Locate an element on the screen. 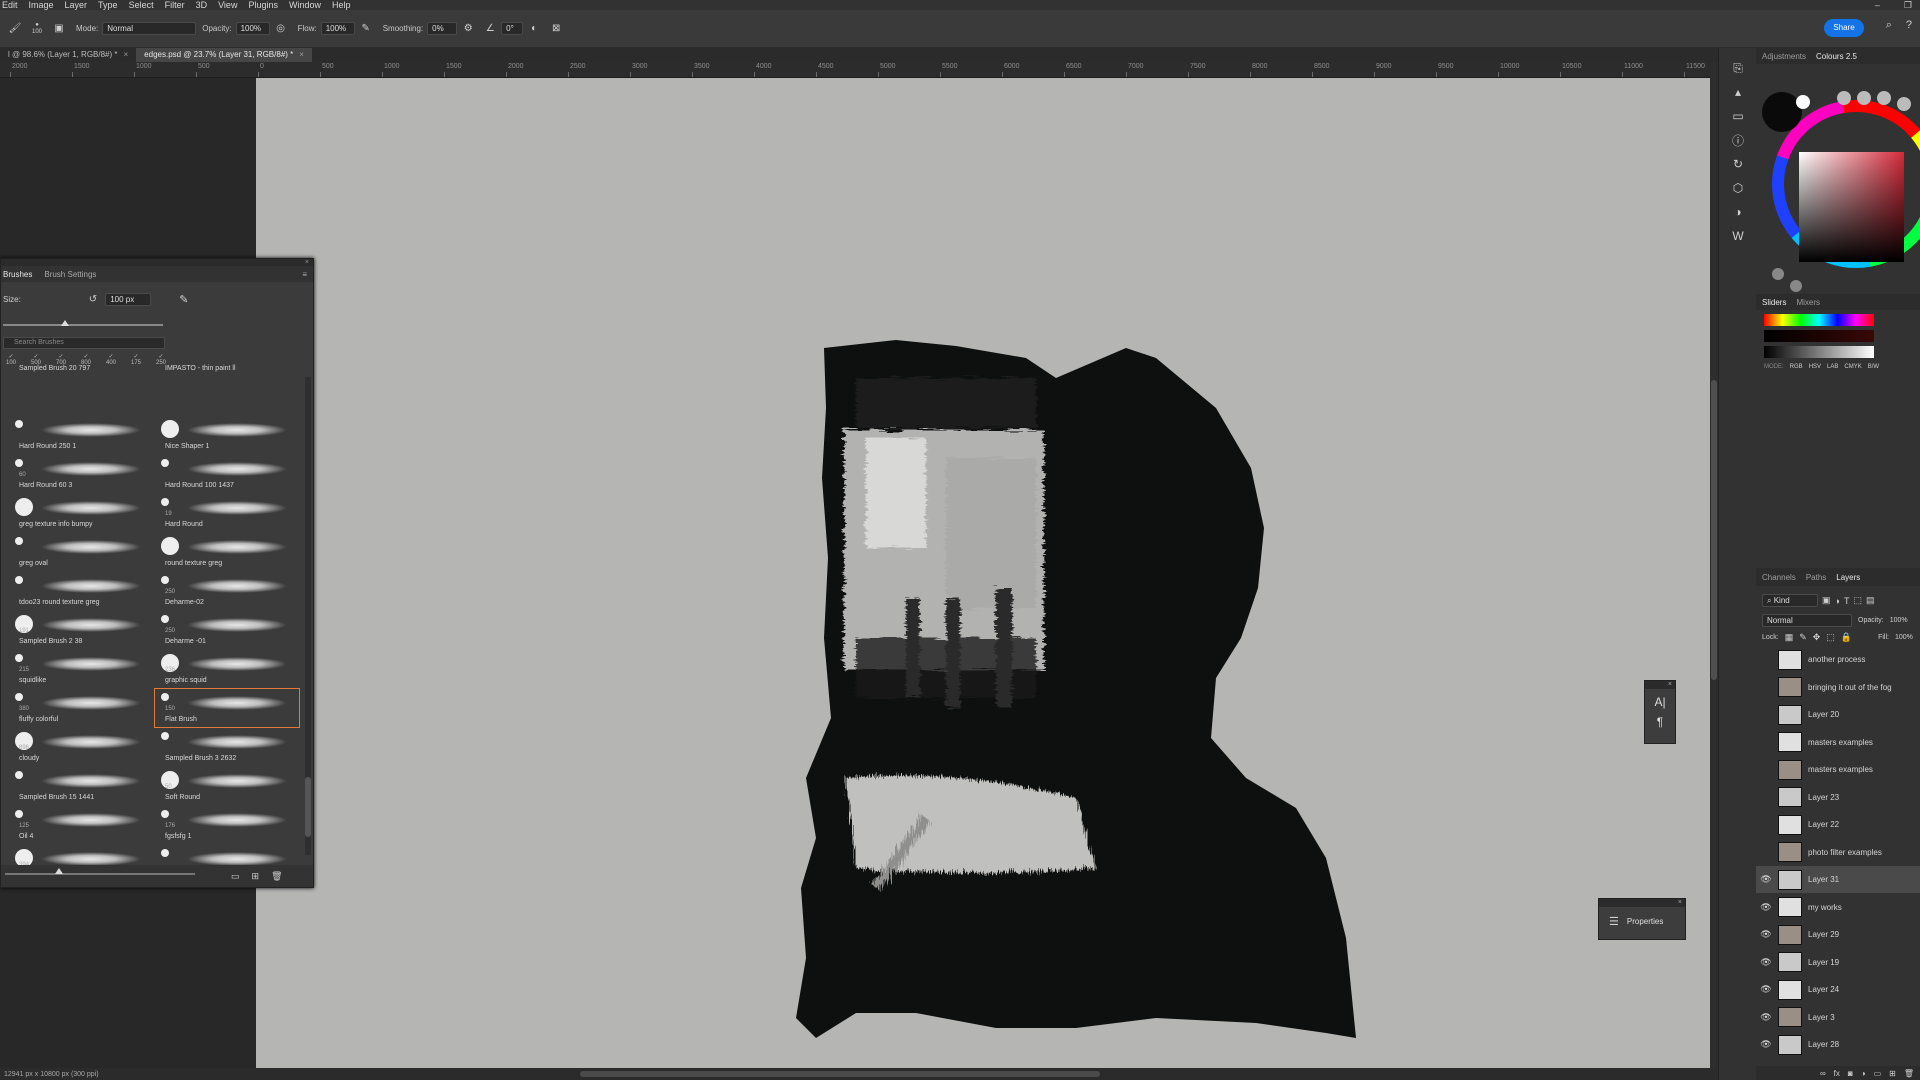  layer-row: 👁 Layer 28 is located at coordinates (1838, 1044).